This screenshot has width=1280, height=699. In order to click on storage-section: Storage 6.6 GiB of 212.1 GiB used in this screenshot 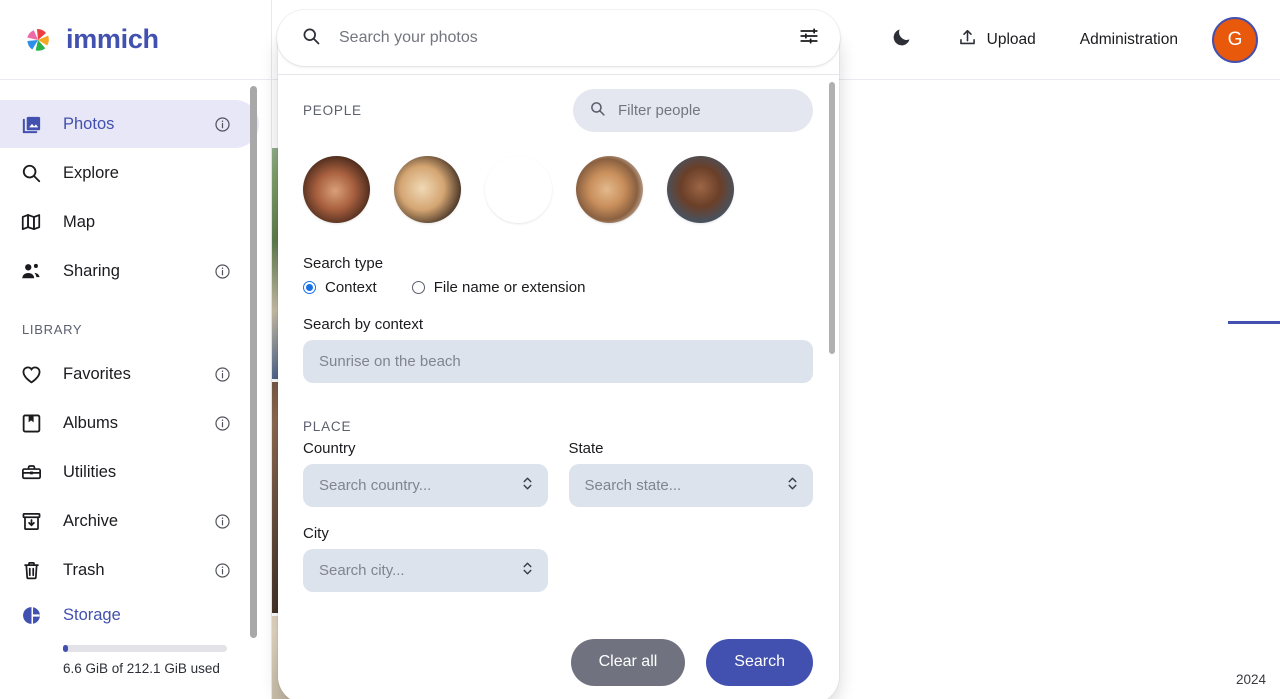, I will do `click(135, 635)`.